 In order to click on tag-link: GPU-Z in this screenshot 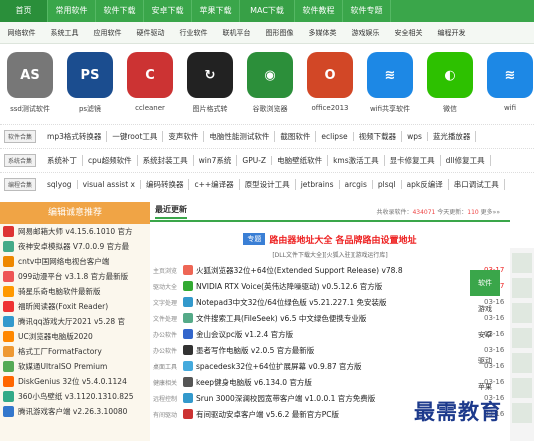, I will do `click(255, 160)`.